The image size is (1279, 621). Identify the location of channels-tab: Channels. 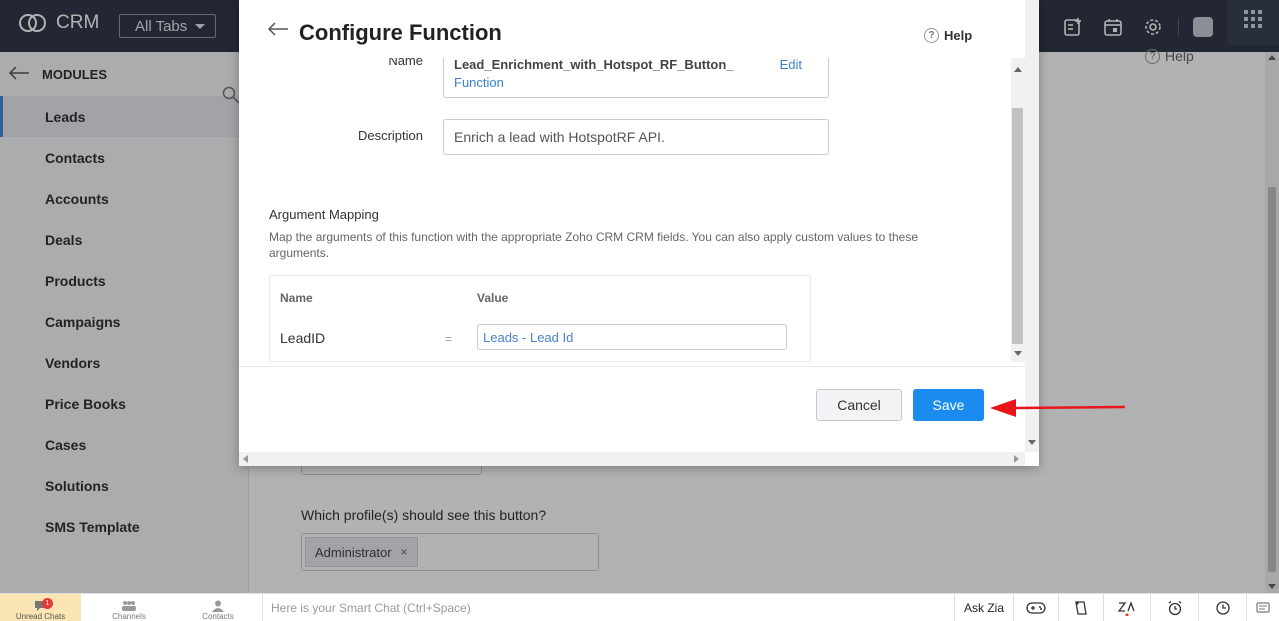
(129, 607).